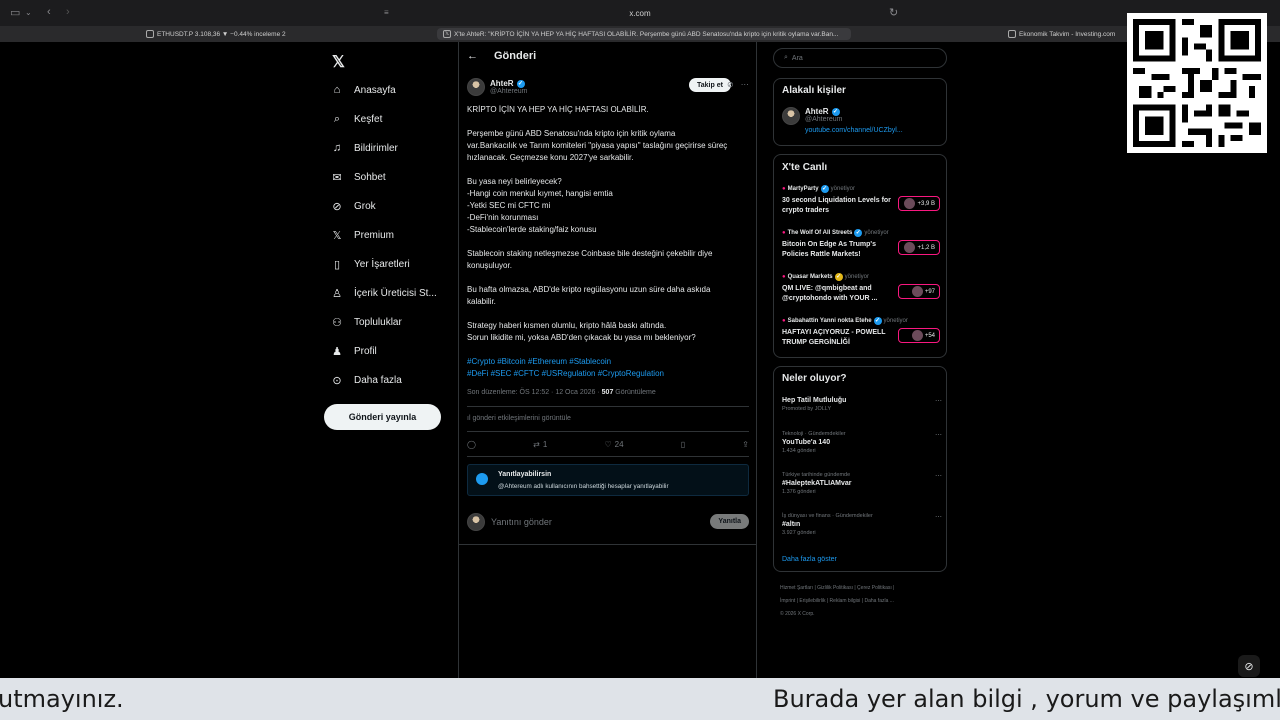  I want to click on back-arrow-icon: ←, so click(472, 56).